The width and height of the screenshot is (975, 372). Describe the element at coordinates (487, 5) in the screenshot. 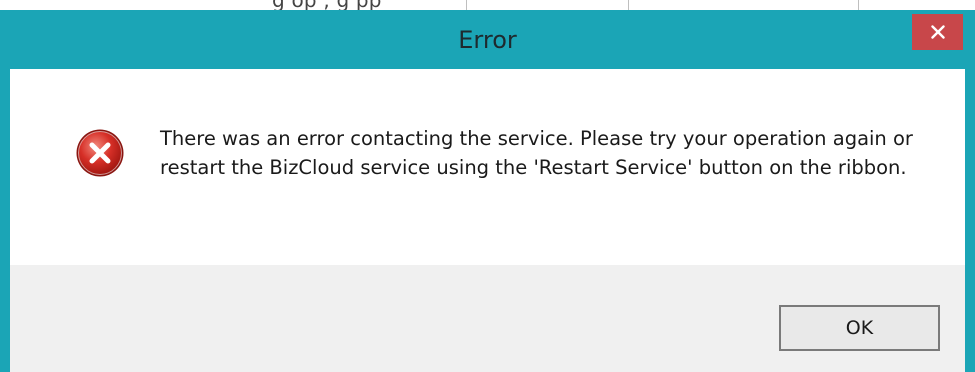

I see `background-app-strip: g op , g pp` at that location.